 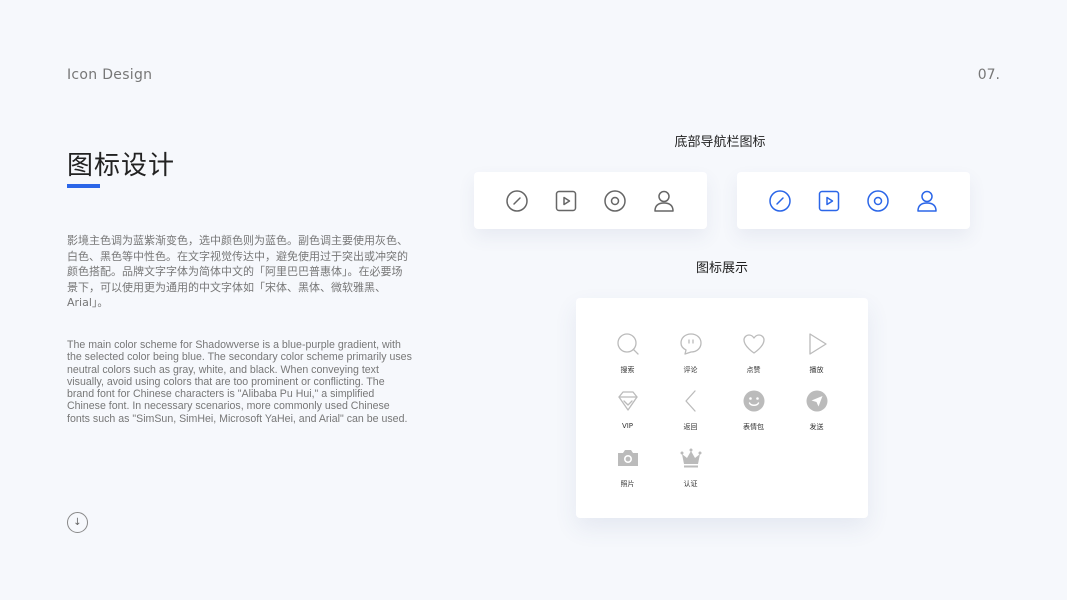 I want to click on vip-diamond-icon, so click(x=628, y=403).